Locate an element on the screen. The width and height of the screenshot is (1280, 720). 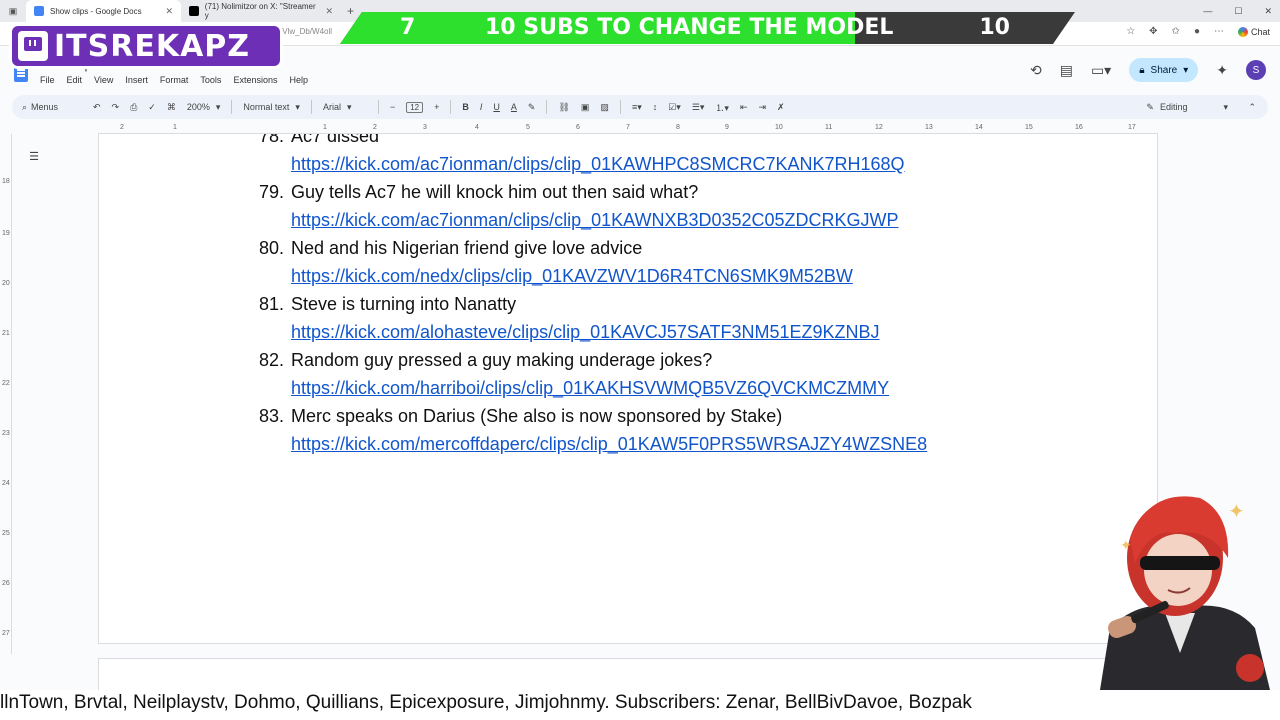
goal-label: 10 SUBS TO CHANGE THE MODEL is located at coordinates (689, 27).